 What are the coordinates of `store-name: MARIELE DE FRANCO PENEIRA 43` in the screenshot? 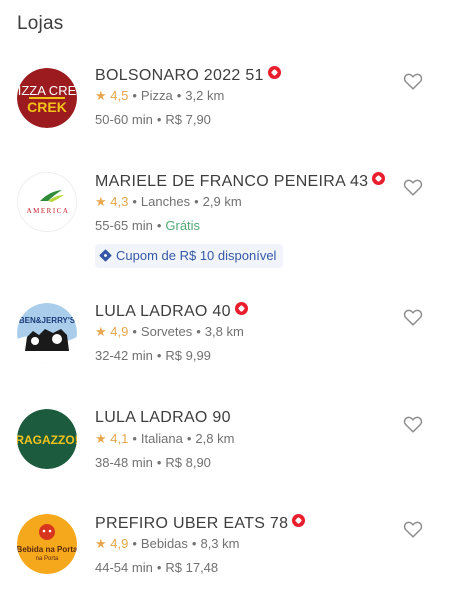 It's located at (240, 181).